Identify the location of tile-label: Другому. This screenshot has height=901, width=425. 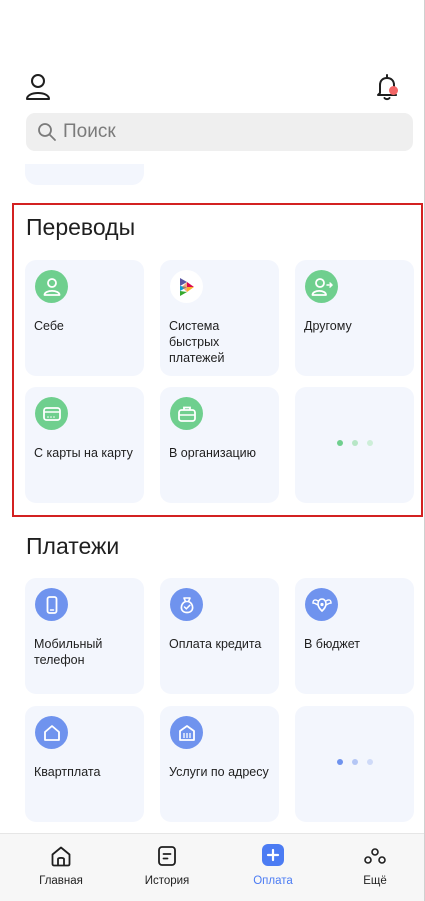
(328, 326).